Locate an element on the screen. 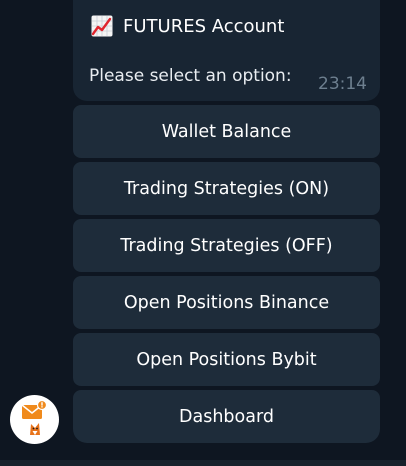 This screenshot has height=466, width=406. dashboard-button: Dashboard is located at coordinates (226, 416).